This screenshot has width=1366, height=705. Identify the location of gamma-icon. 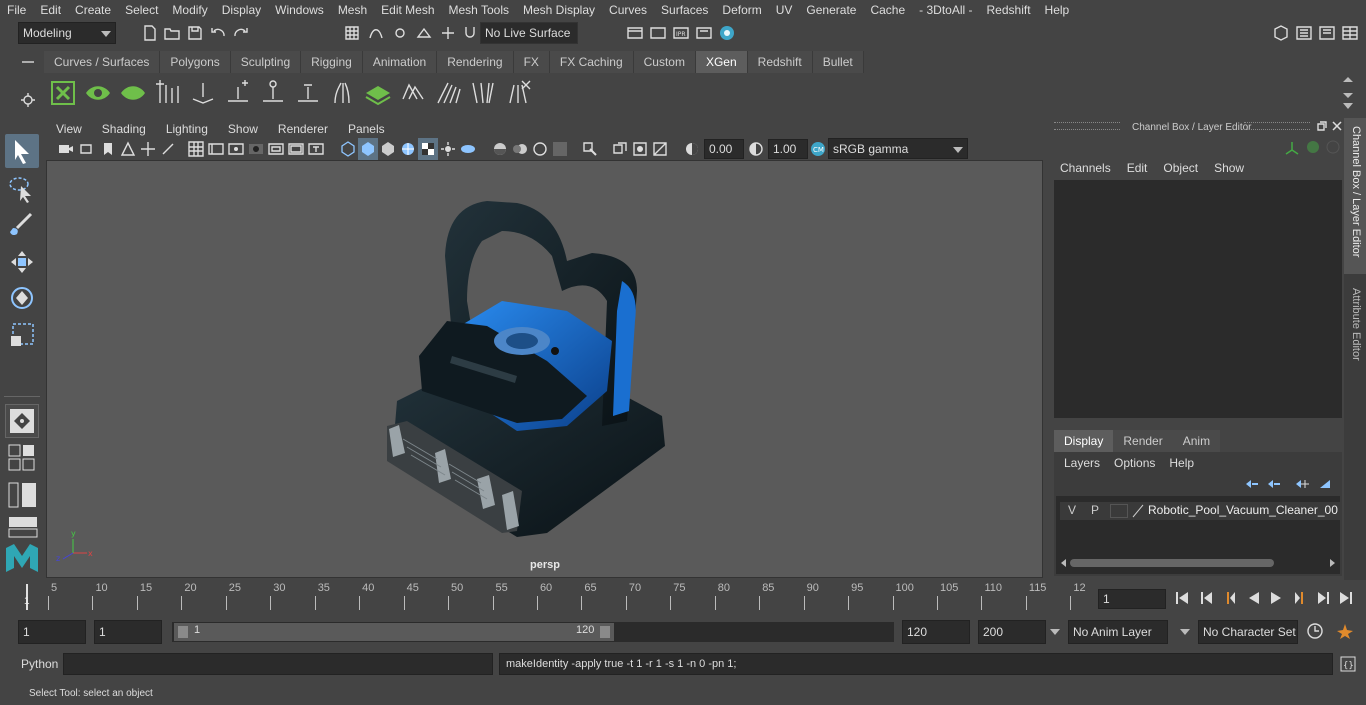
(756, 149).